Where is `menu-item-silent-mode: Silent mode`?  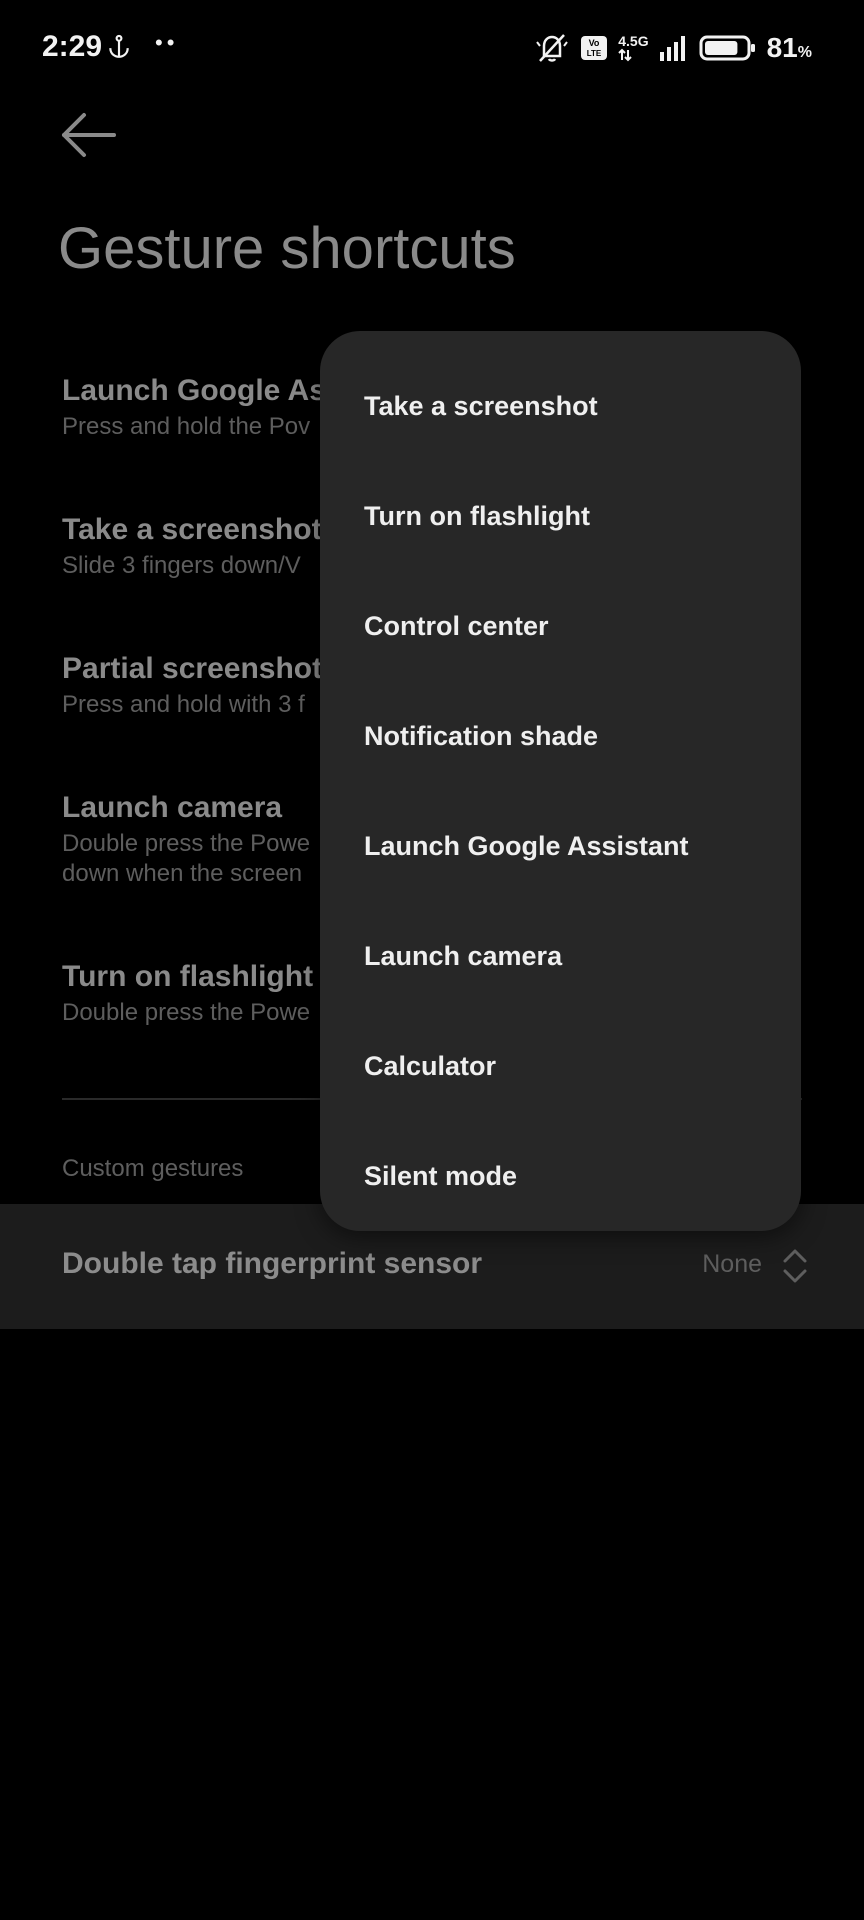 menu-item-silent-mode: Silent mode is located at coordinates (560, 1176).